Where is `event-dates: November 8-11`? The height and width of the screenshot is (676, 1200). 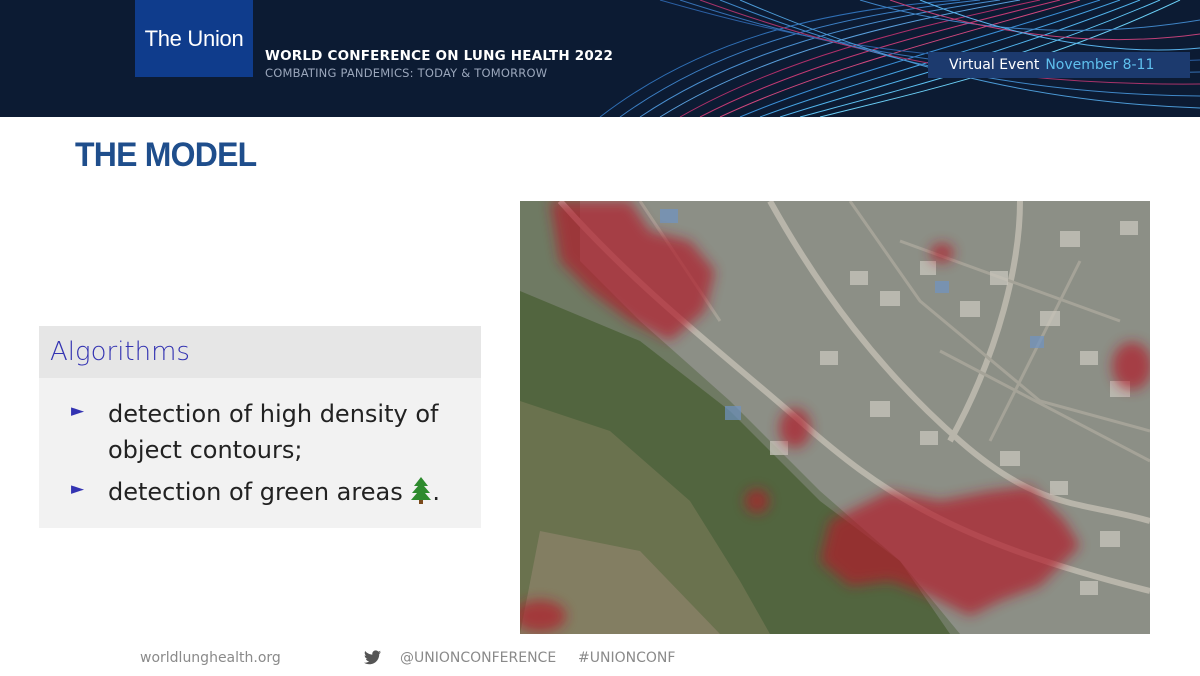
event-dates: November 8-11 is located at coordinates (1100, 65).